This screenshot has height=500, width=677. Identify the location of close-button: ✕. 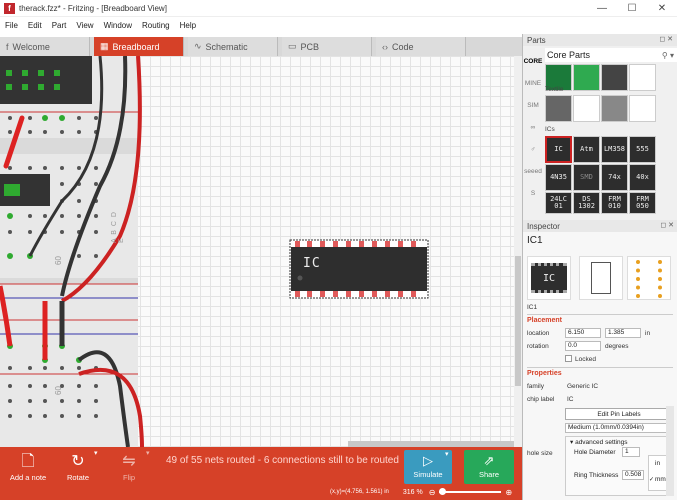
(662, 8).